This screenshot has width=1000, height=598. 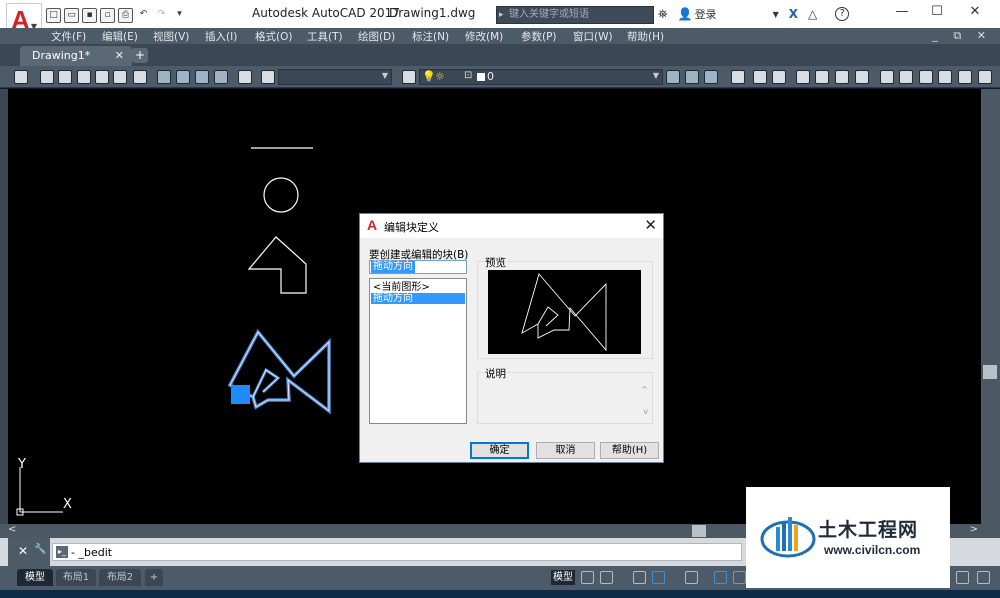 I want to click on dim-angular-icon, so click(x=887, y=77).